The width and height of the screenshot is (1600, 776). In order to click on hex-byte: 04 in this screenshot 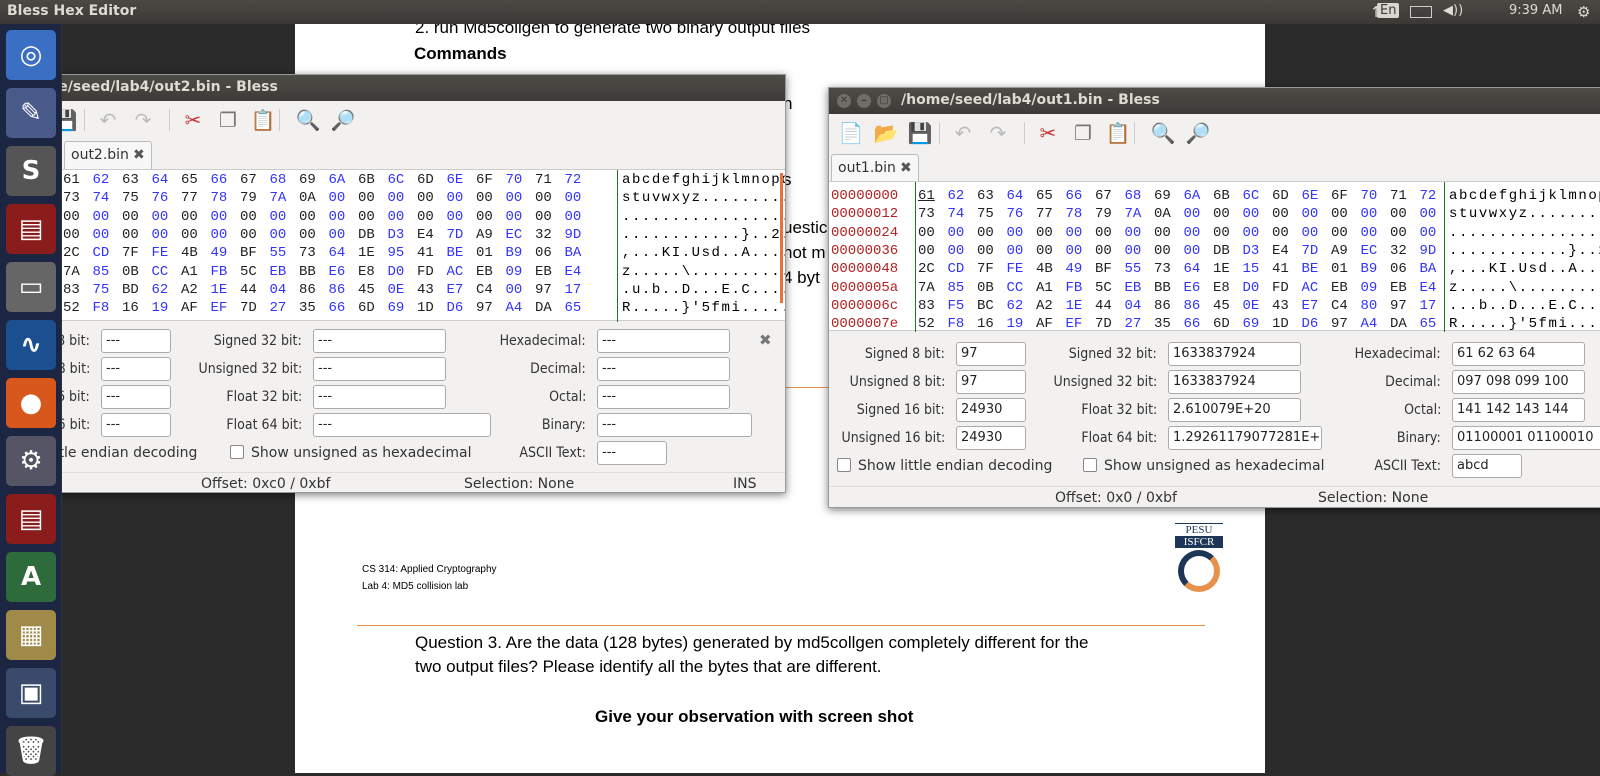, I will do `click(285, 290)`.